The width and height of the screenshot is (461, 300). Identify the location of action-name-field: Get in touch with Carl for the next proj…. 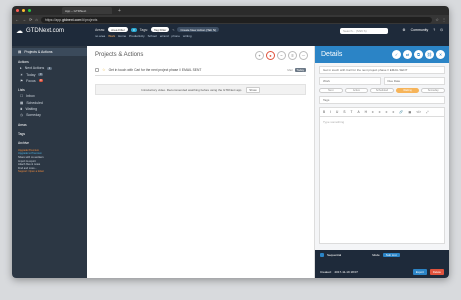
(382, 70).